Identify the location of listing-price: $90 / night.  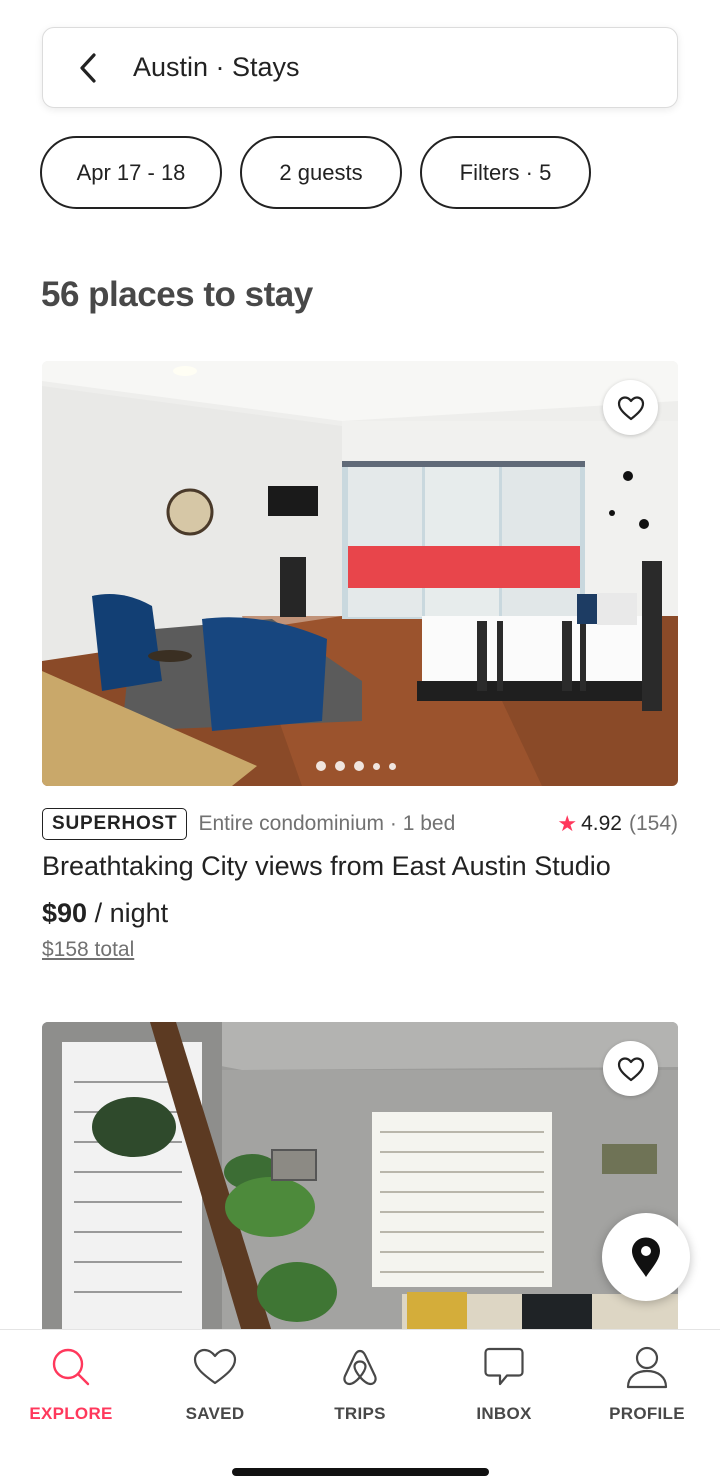
(105, 913).